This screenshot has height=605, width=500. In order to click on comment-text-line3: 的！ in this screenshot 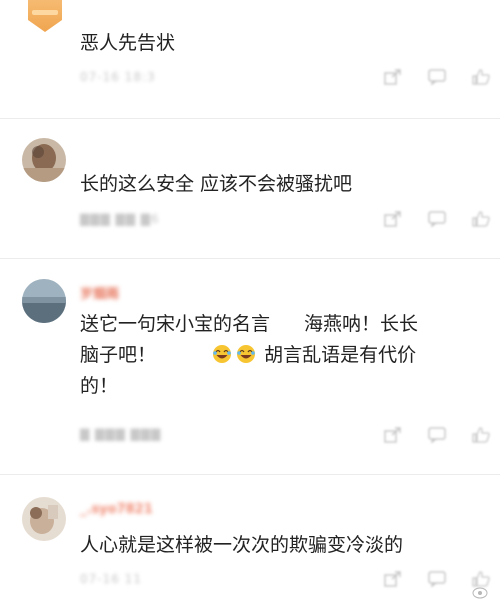, I will do `click(99, 386)`.